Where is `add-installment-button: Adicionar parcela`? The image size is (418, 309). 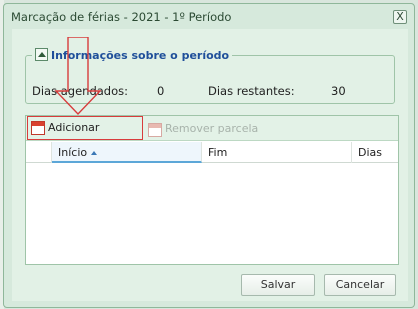 add-installment-button: Adicionar parcela is located at coordinates (85, 136).